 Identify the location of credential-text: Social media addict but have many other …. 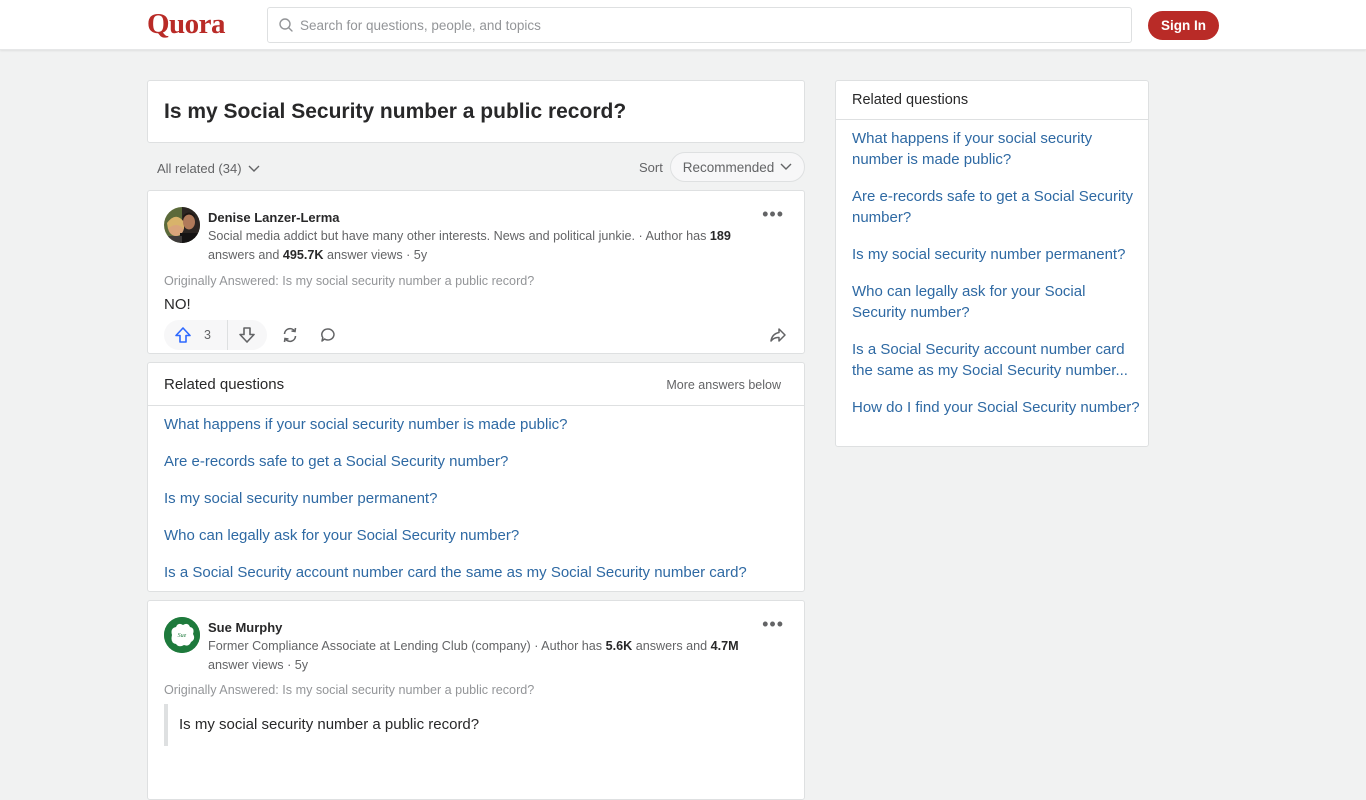
(459, 236).